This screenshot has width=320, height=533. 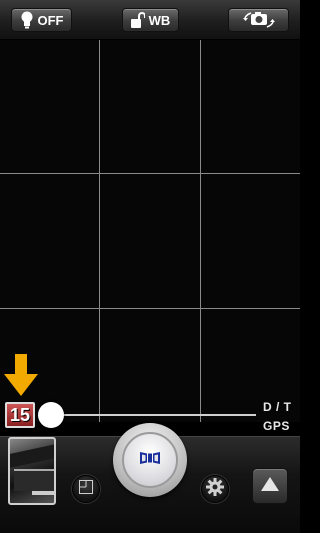 I want to click on gps-label: GPS, so click(x=276, y=426).